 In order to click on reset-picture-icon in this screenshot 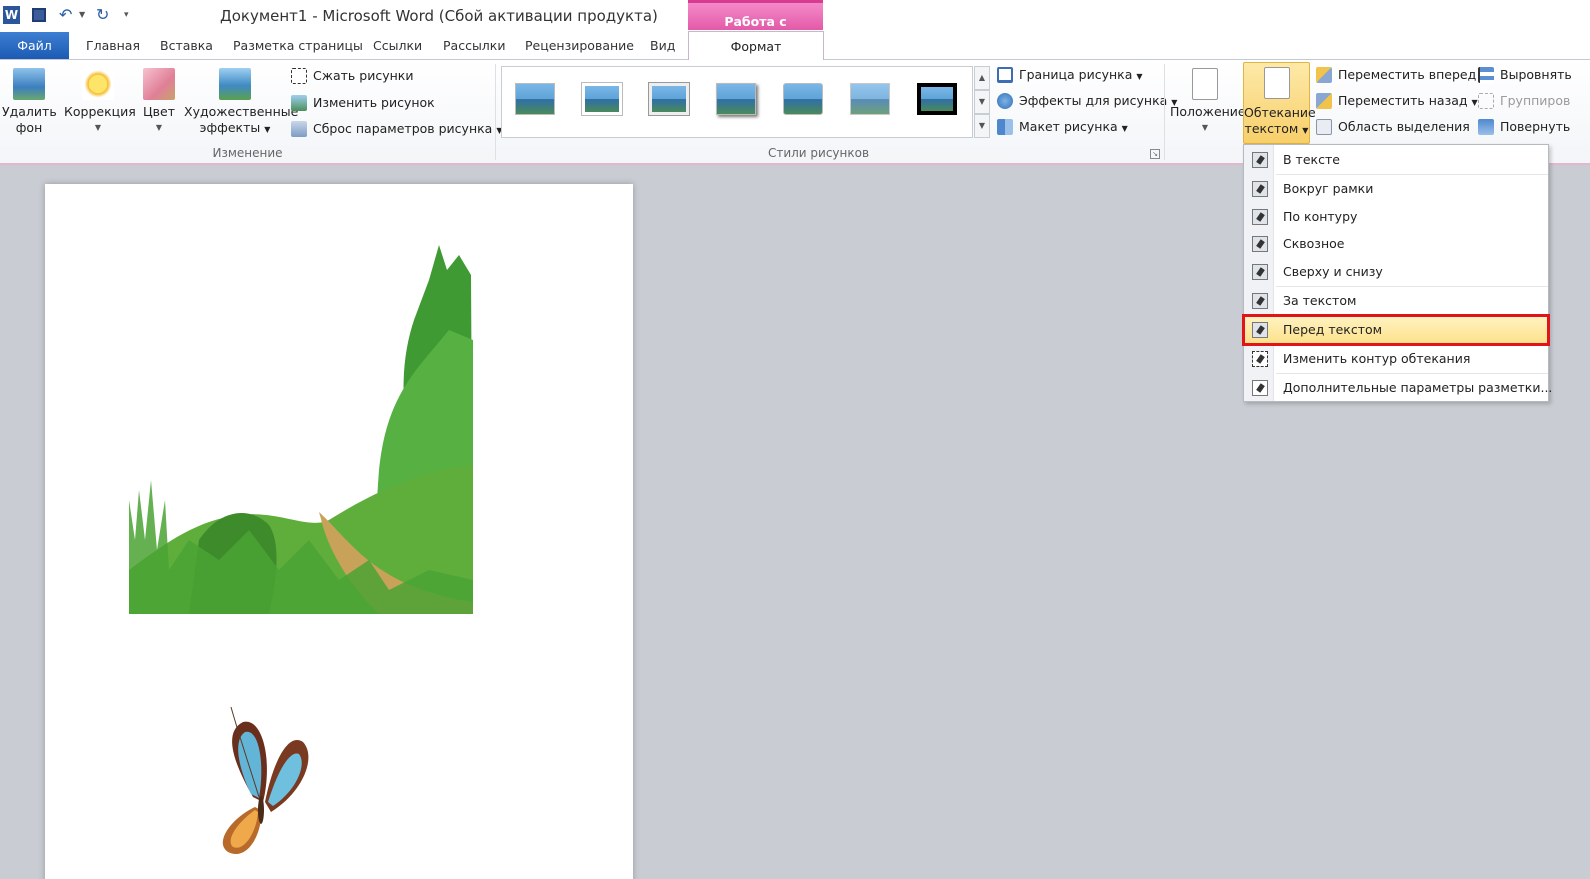, I will do `click(299, 129)`.